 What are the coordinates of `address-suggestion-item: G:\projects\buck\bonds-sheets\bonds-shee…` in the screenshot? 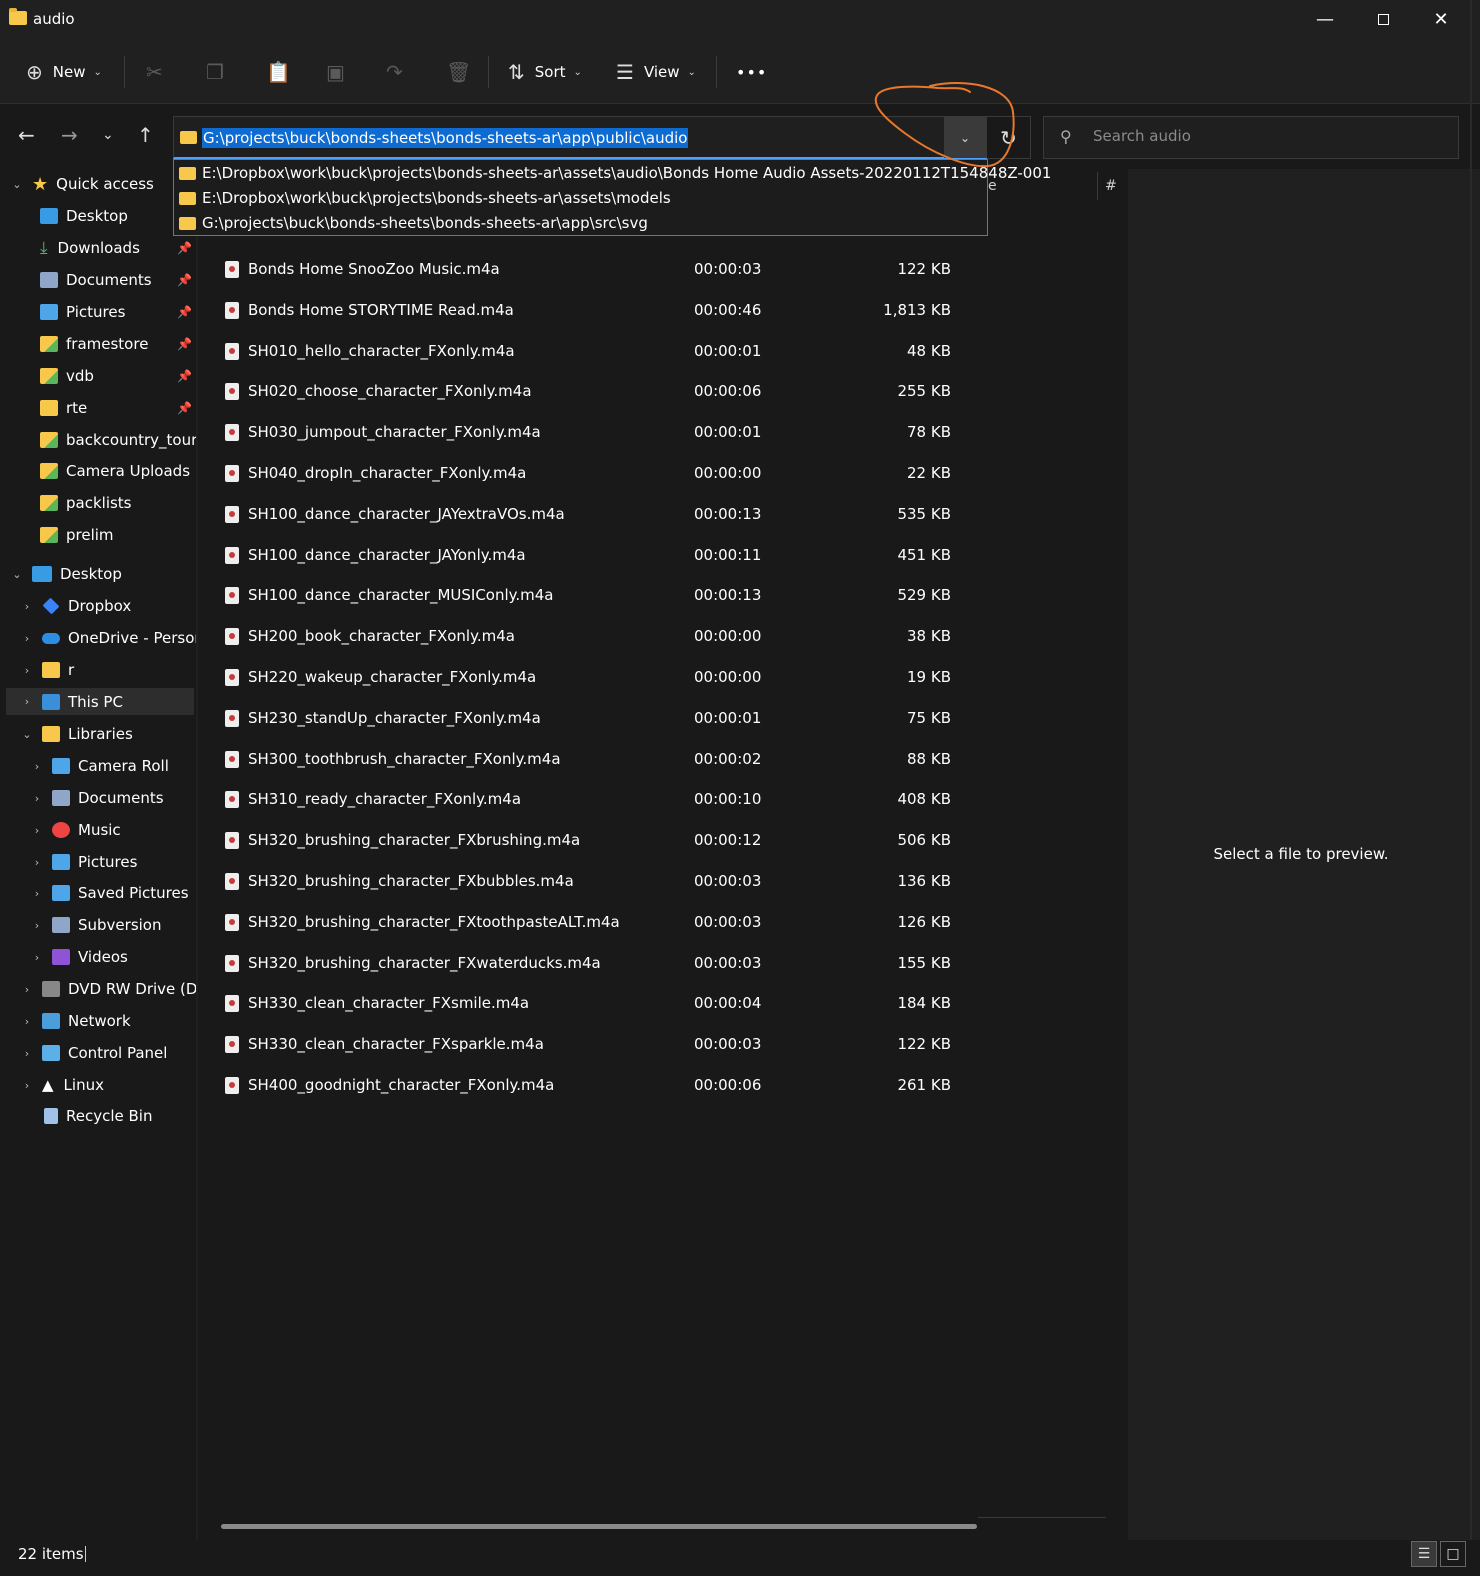 It's located at (413, 223).